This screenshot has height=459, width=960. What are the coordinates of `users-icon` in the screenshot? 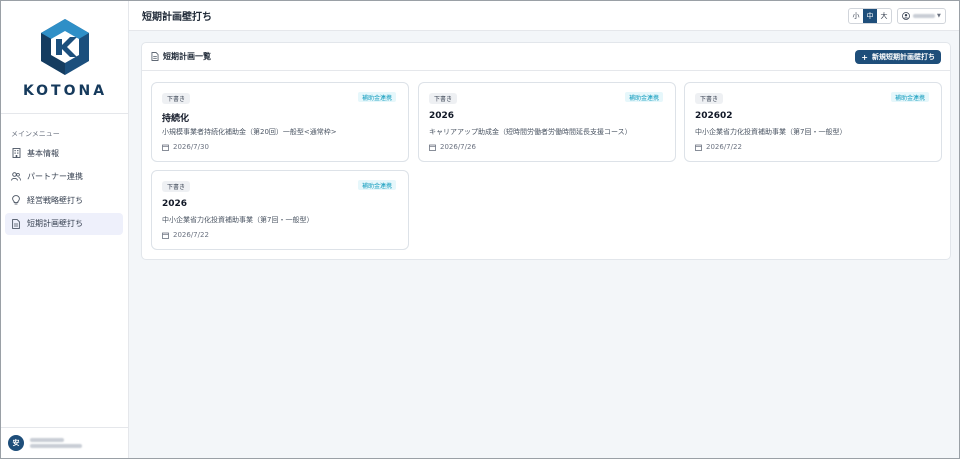 It's located at (16, 177).